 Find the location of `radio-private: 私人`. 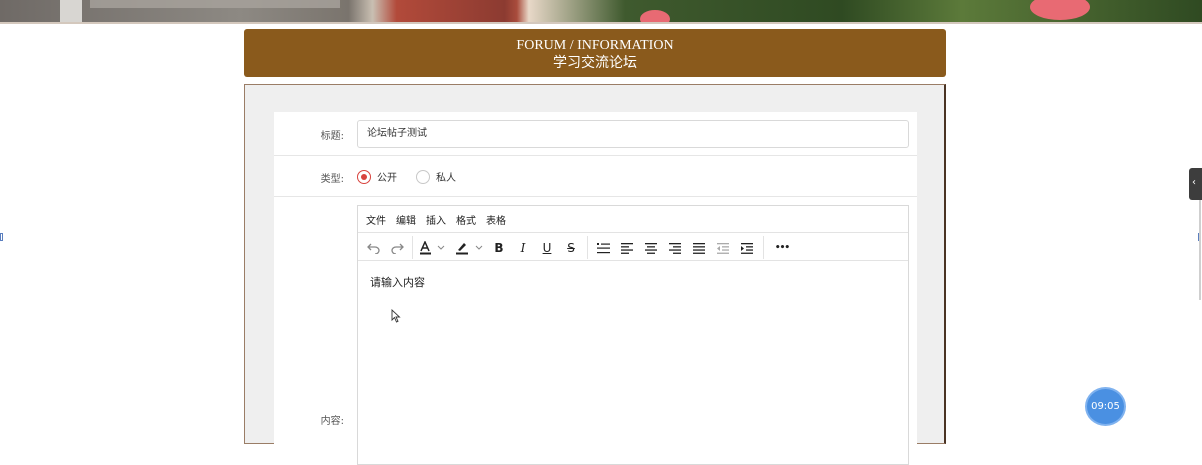

radio-private: 私人 is located at coordinates (436, 176).